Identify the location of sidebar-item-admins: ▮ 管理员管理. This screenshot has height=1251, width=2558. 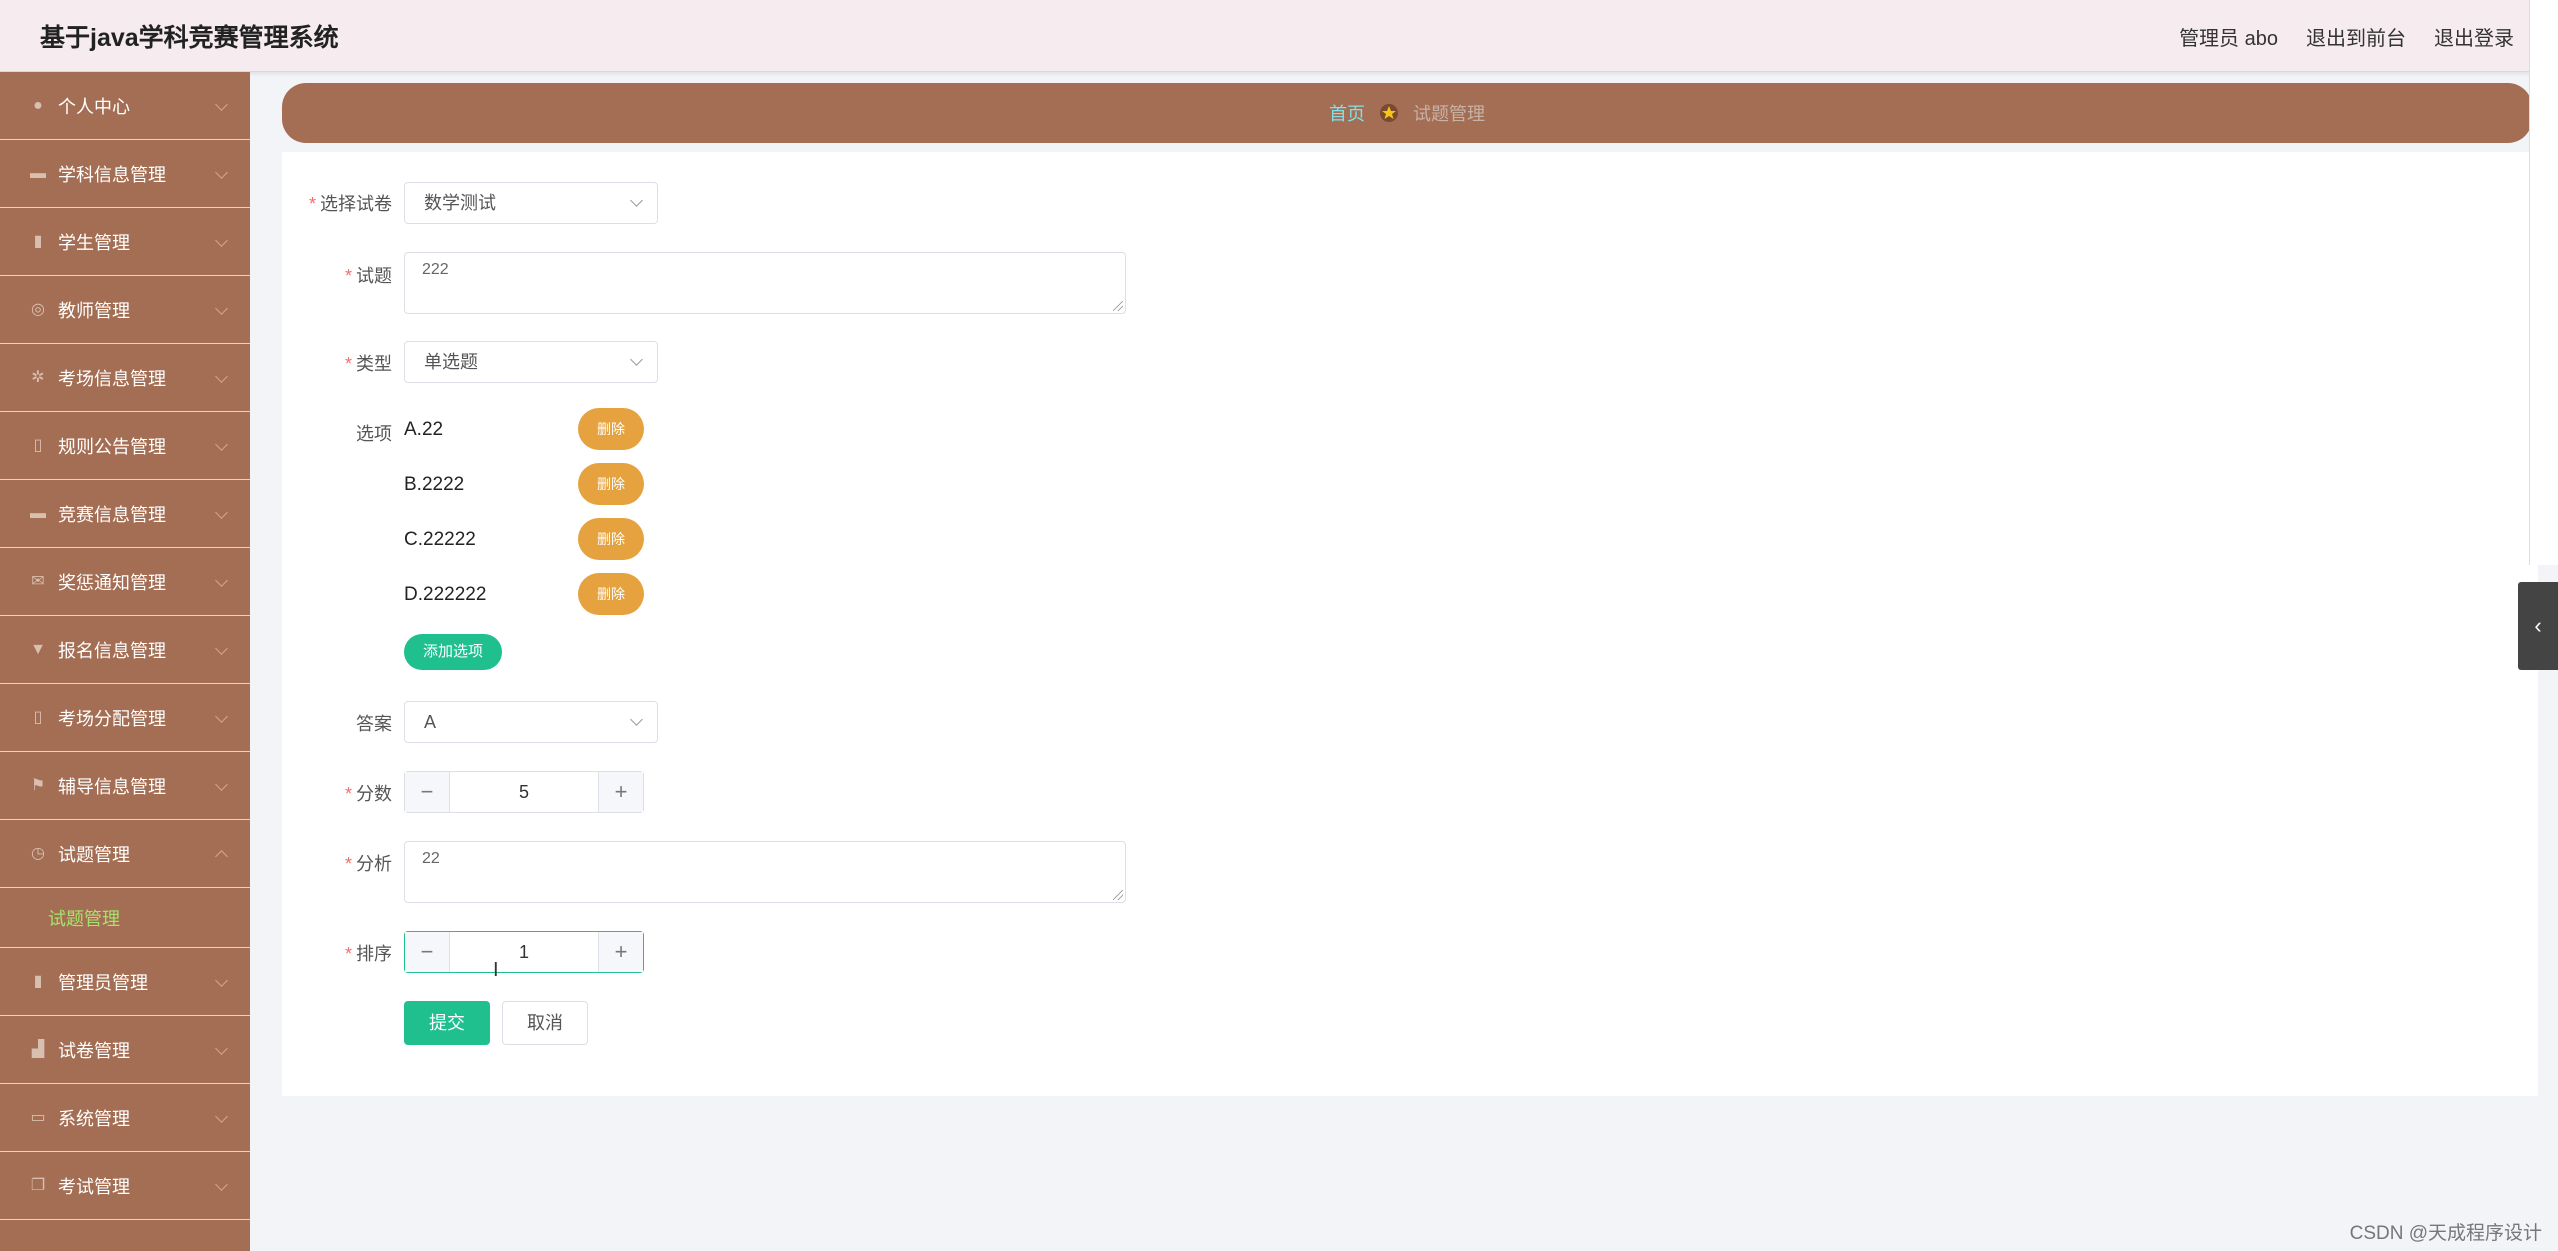
(125, 982).